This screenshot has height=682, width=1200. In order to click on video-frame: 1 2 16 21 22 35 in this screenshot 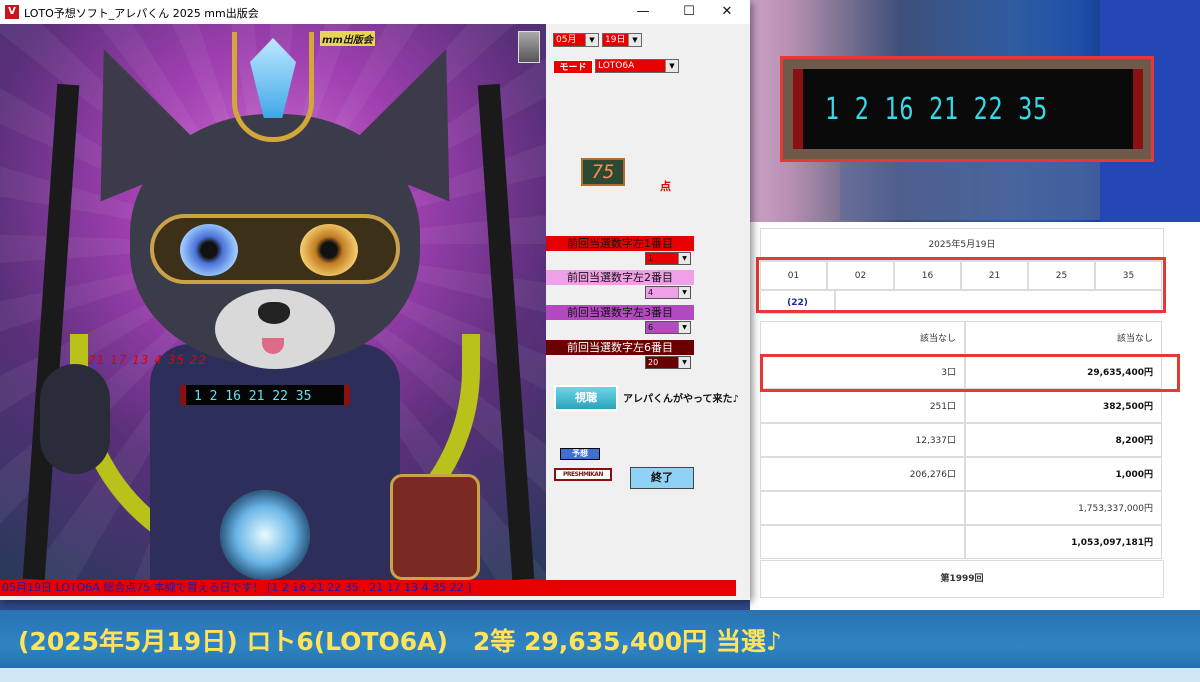, I will do `click(975, 111)`.